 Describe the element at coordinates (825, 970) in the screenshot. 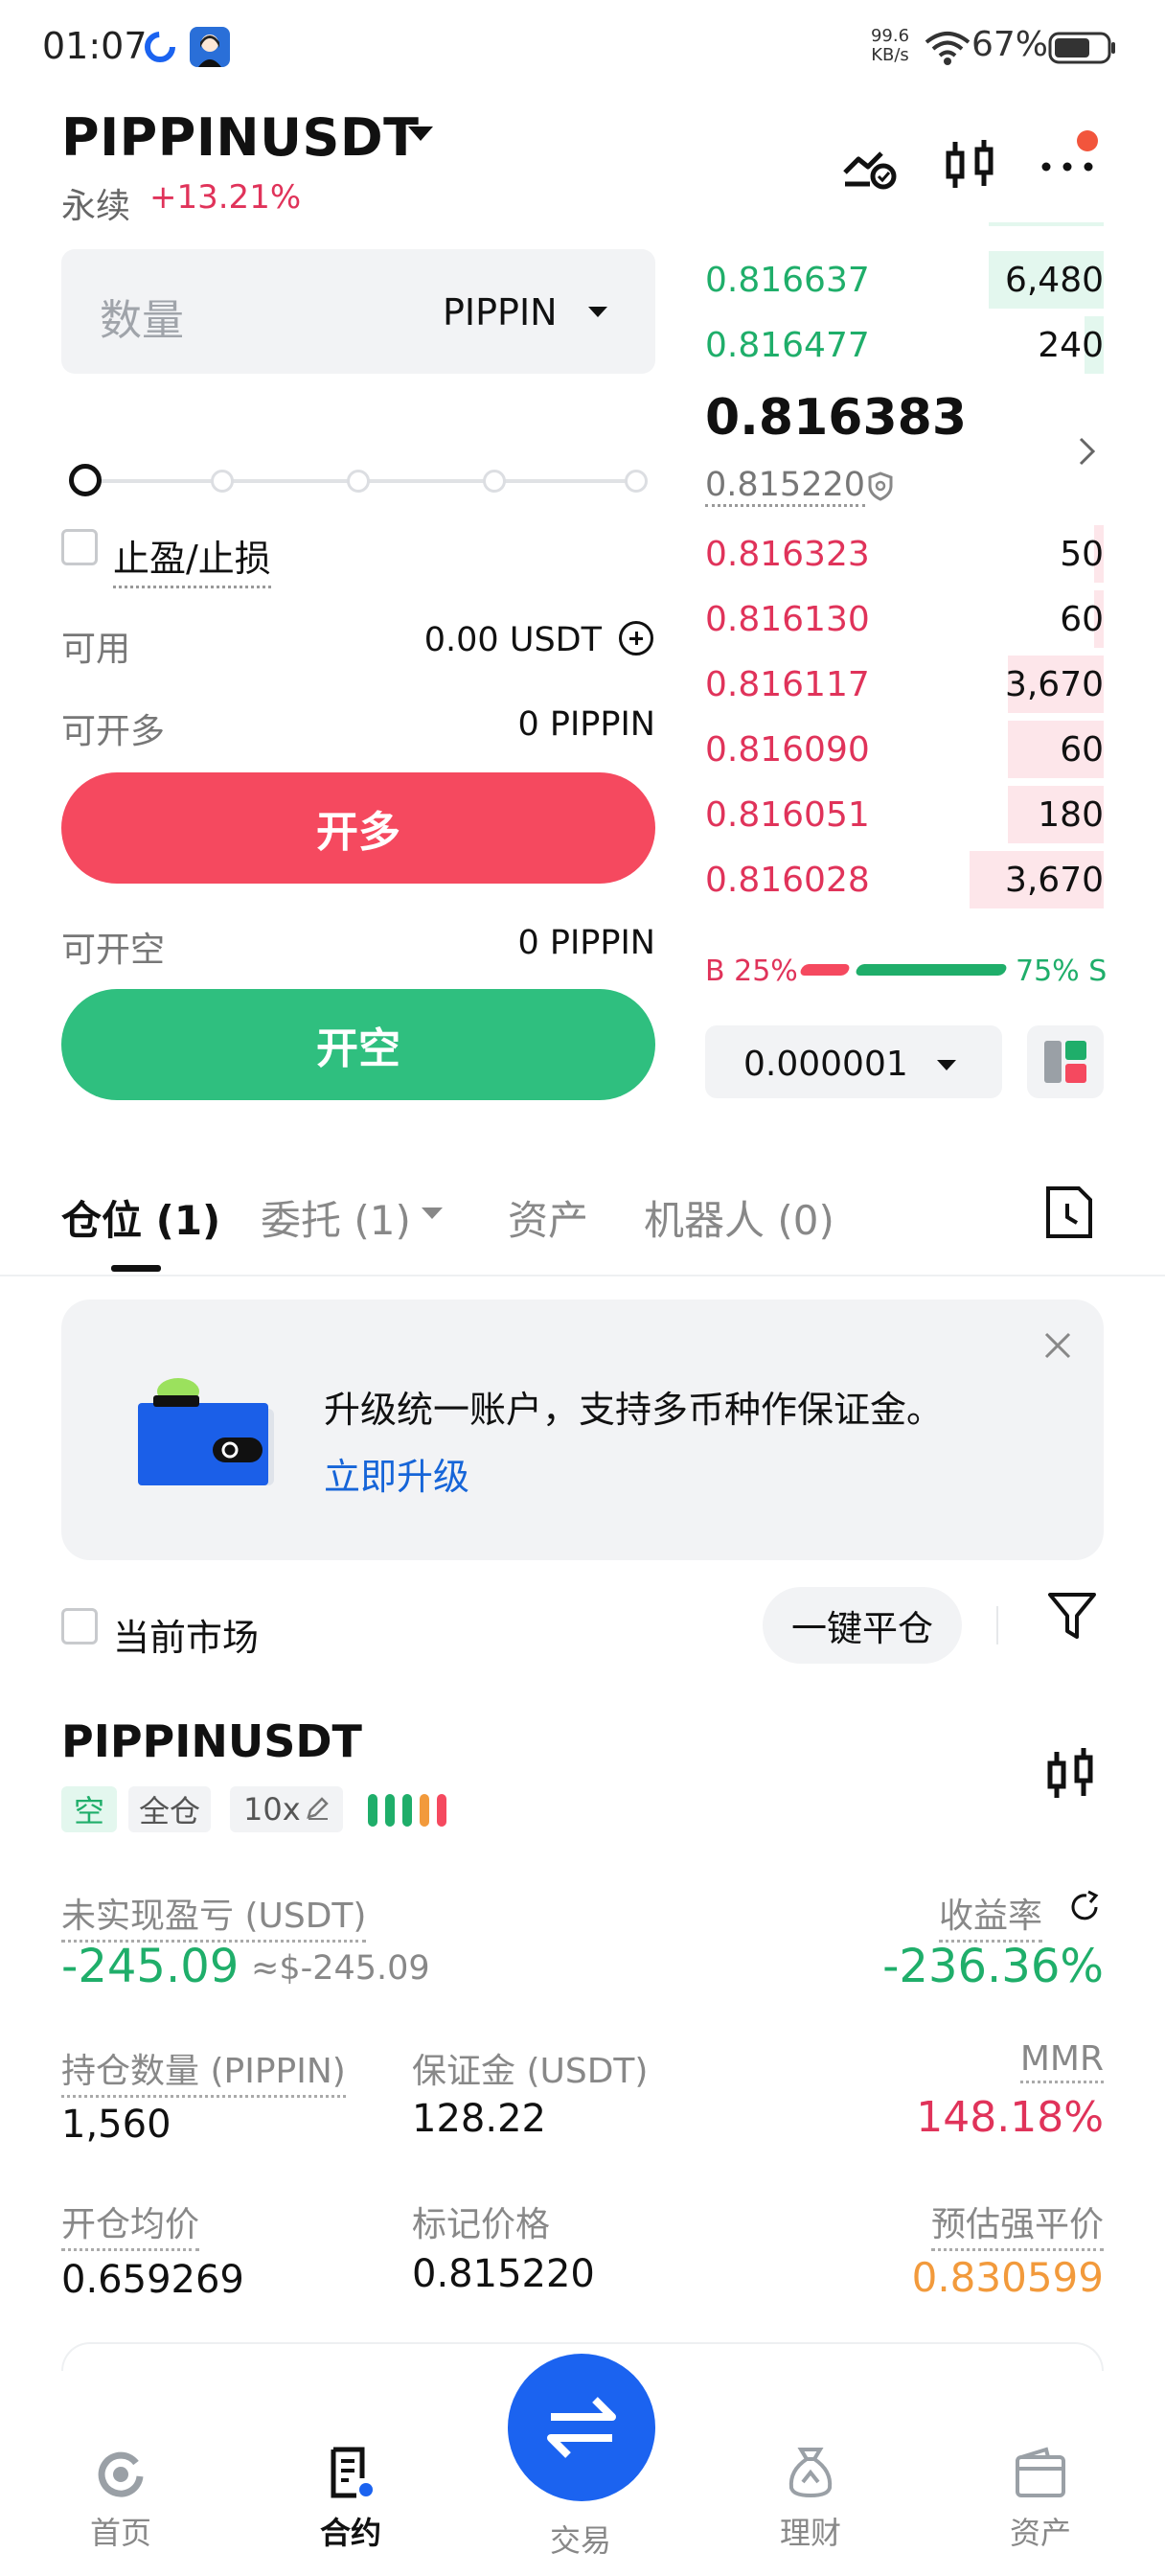

I see `buy-ratio-bar` at that location.